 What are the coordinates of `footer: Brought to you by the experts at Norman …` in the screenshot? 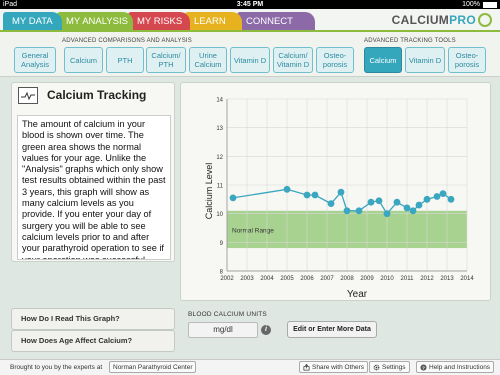 It's located at (250, 367).